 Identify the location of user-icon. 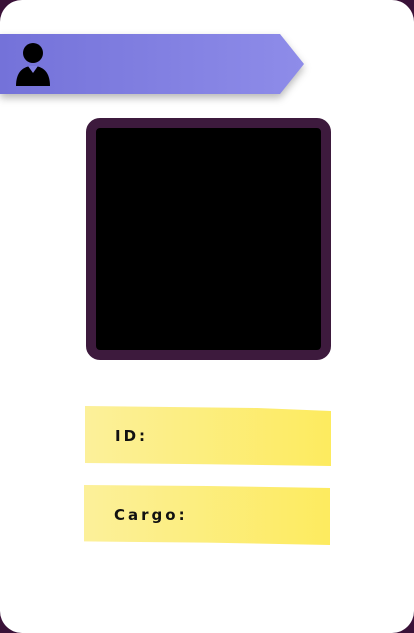
(33, 64).